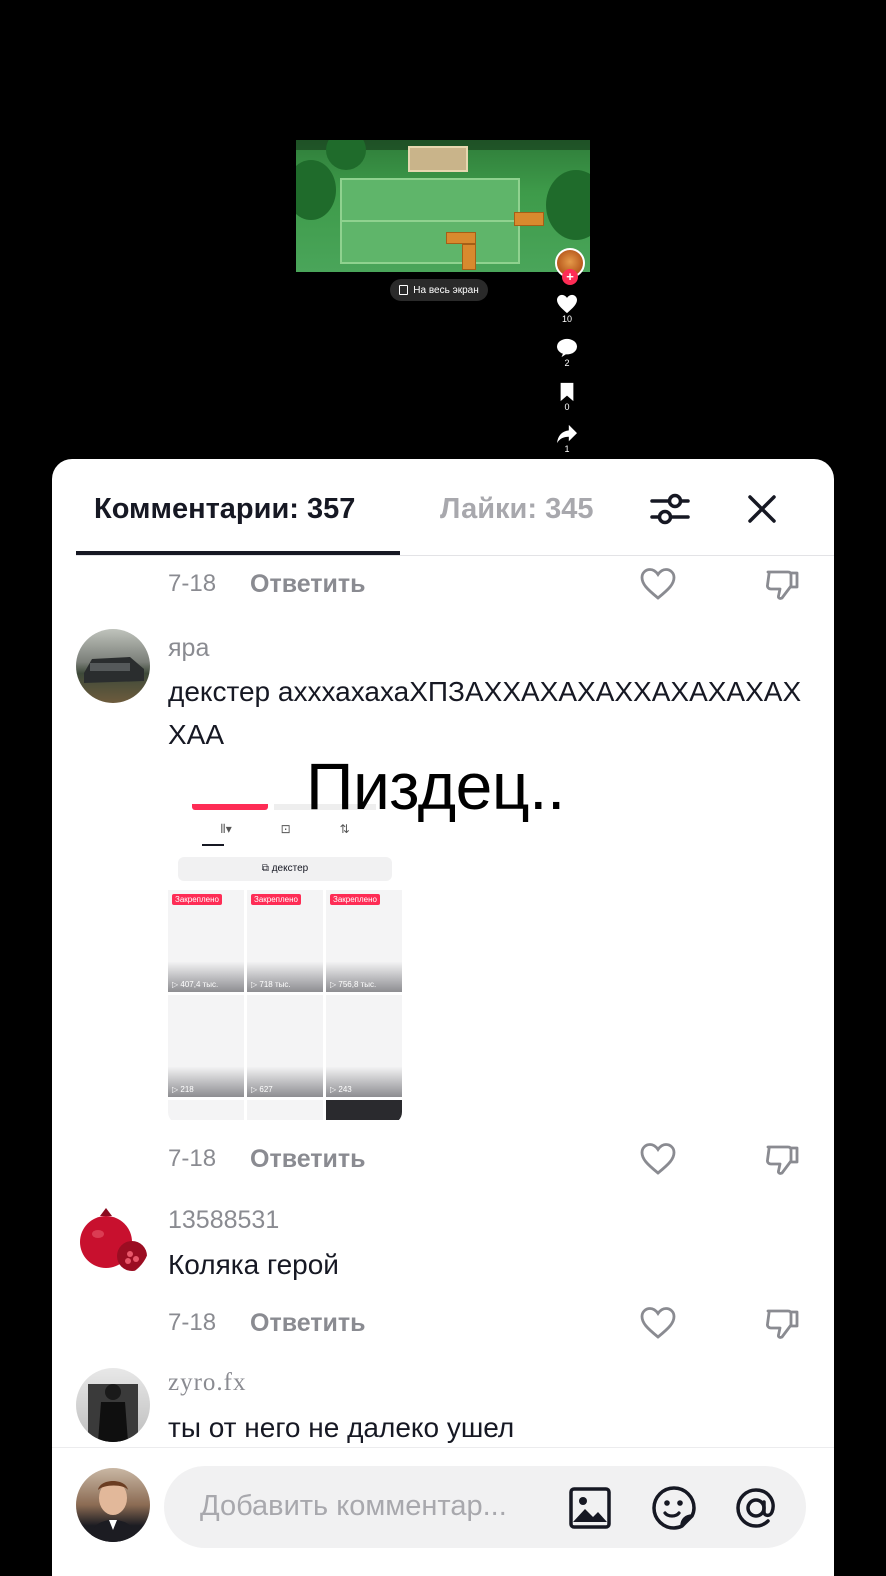  I want to click on comment-bubble-icon, so click(567, 348).